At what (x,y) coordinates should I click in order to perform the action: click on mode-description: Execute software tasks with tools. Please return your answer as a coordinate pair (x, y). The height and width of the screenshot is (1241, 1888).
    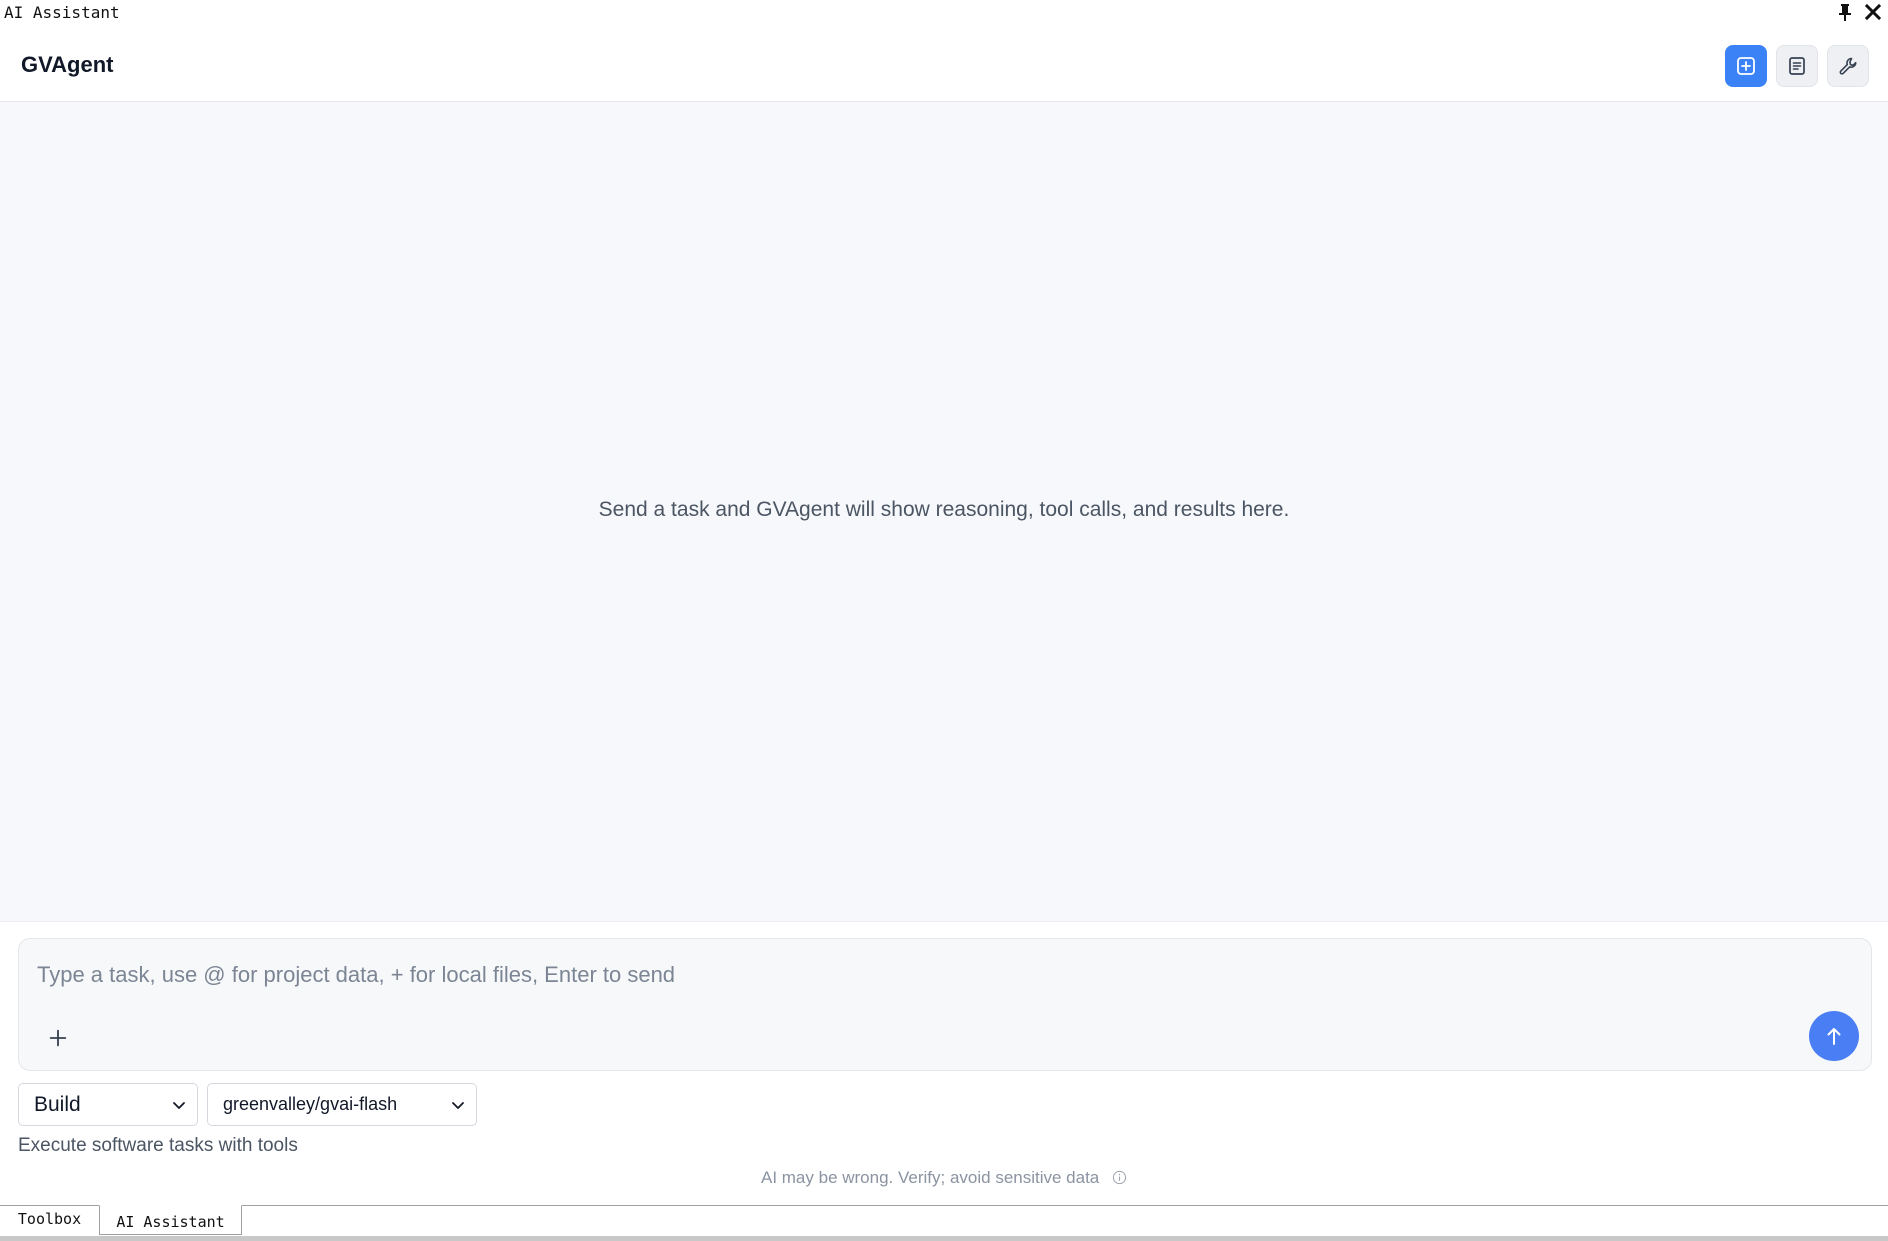
    Looking at the image, I should click on (158, 1145).